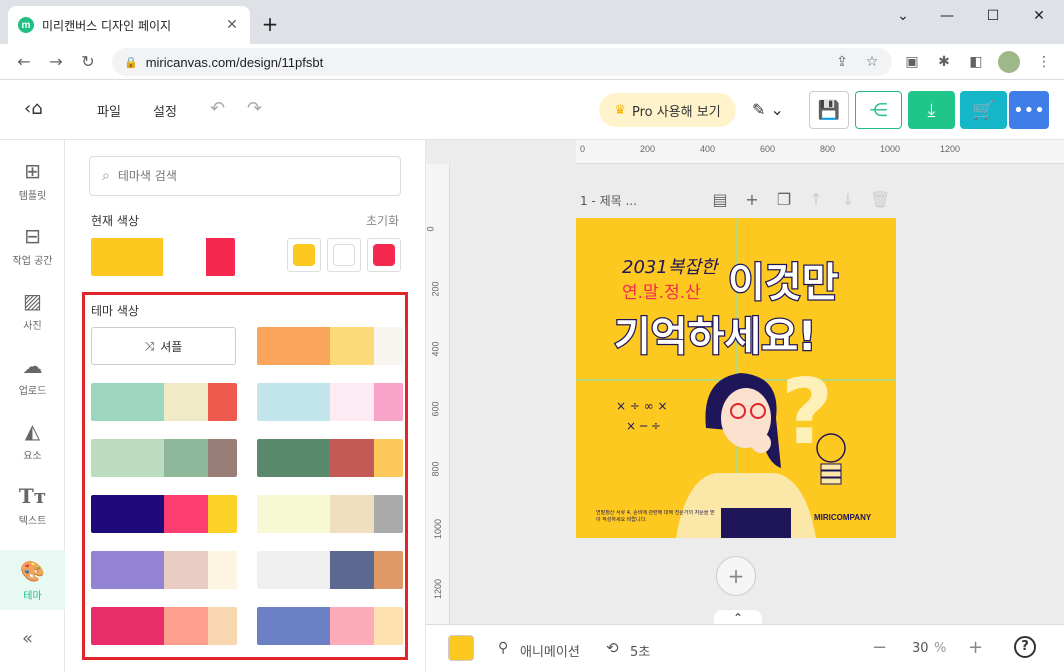 This screenshot has width=1064, height=672. Describe the element at coordinates (232, 25) in the screenshot. I see `close-icon: ✕` at that location.